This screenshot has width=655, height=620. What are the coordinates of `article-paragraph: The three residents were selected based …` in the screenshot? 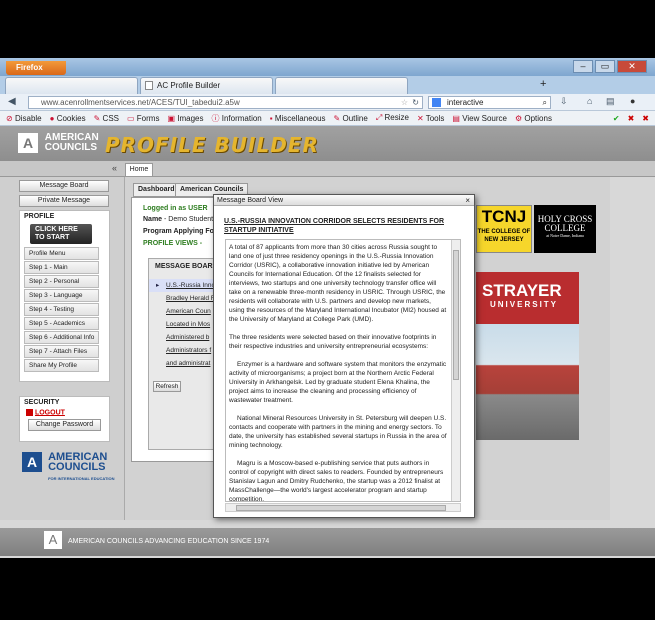 It's located at (333, 342).